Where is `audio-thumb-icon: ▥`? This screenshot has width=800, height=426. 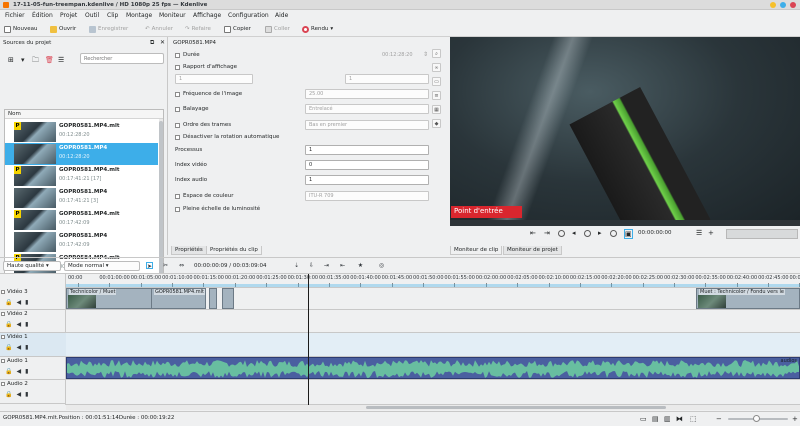 audio-thumb-icon: ▥ is located at coordinates (667, 419).